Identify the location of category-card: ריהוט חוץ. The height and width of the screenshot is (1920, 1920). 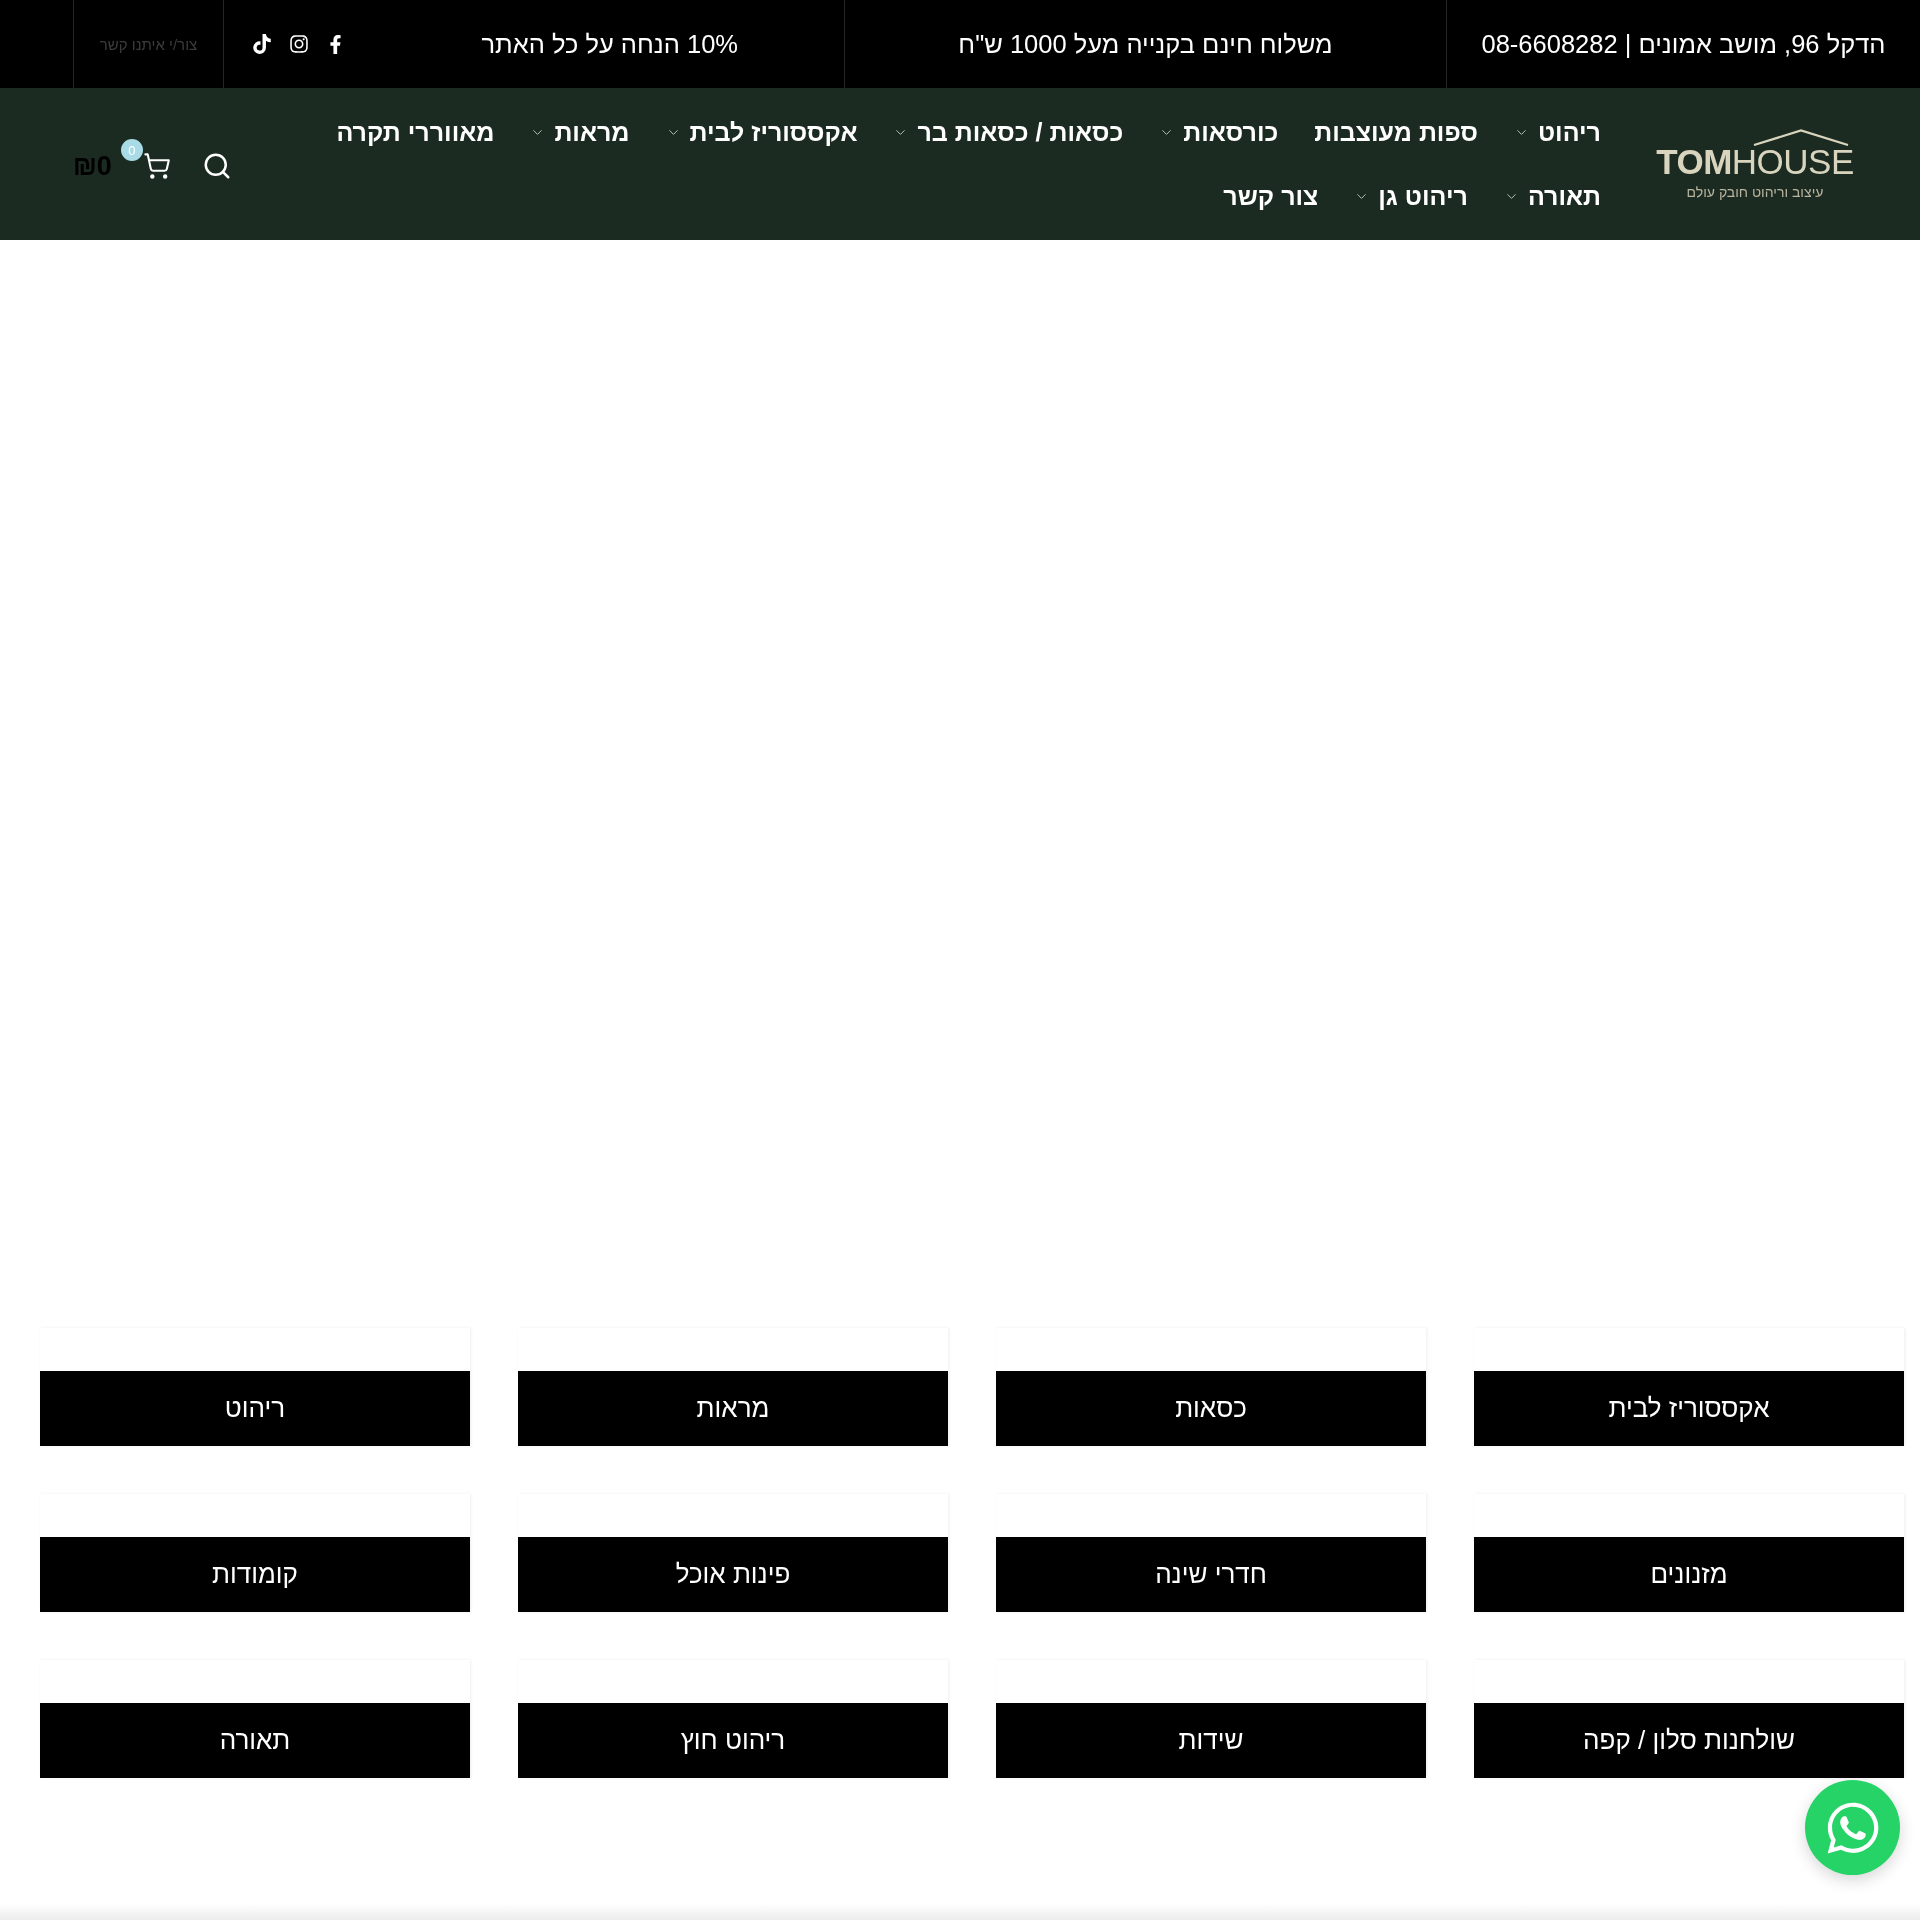
(733, 1719).